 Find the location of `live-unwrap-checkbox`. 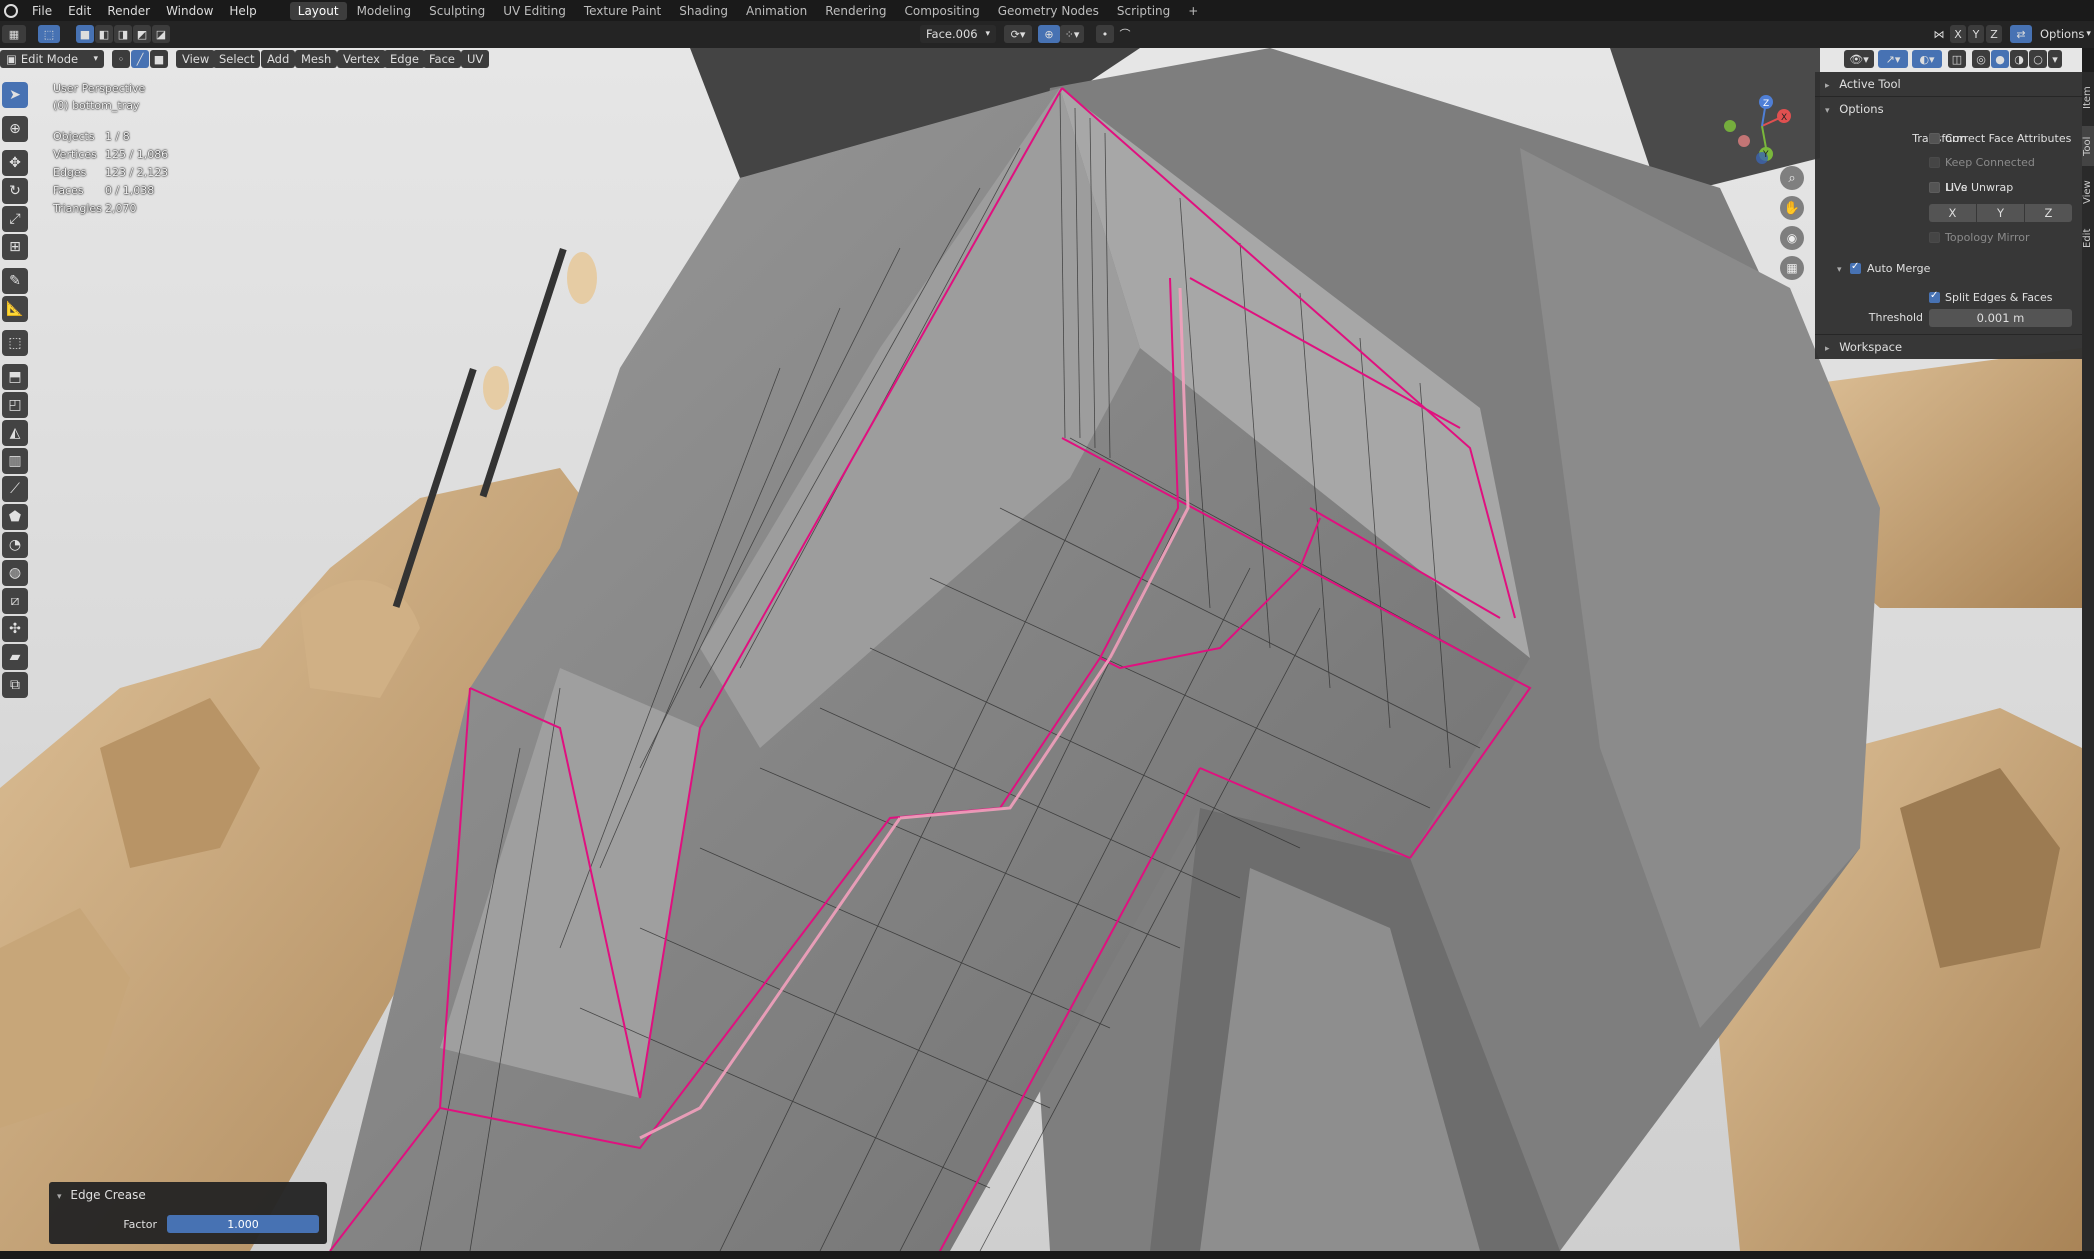

live-unwrap-checkbox is located at coordinates (1934, 187).